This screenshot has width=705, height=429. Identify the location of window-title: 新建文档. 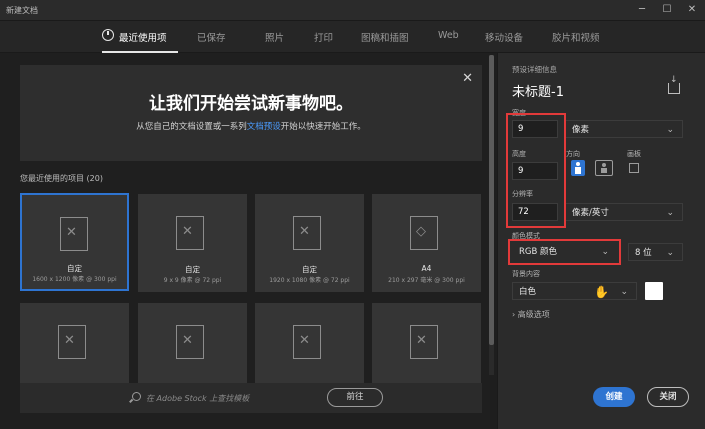
(22, 10).